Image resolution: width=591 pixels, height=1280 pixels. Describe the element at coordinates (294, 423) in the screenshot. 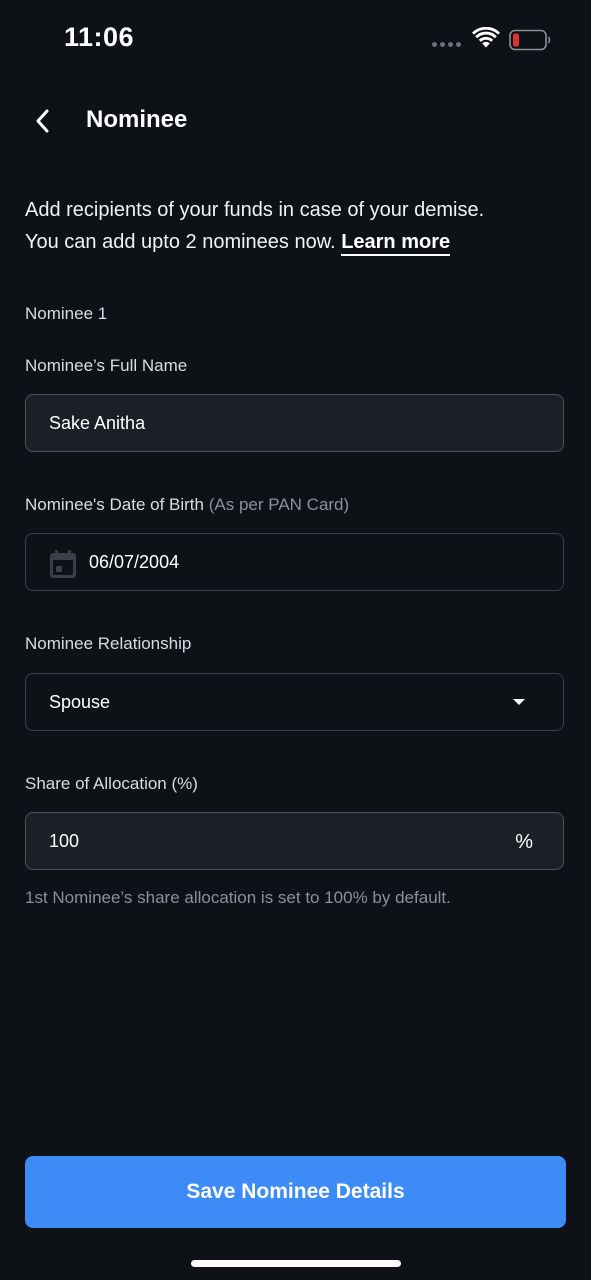

I see `full-name-field: Sake Anitha` at that location.